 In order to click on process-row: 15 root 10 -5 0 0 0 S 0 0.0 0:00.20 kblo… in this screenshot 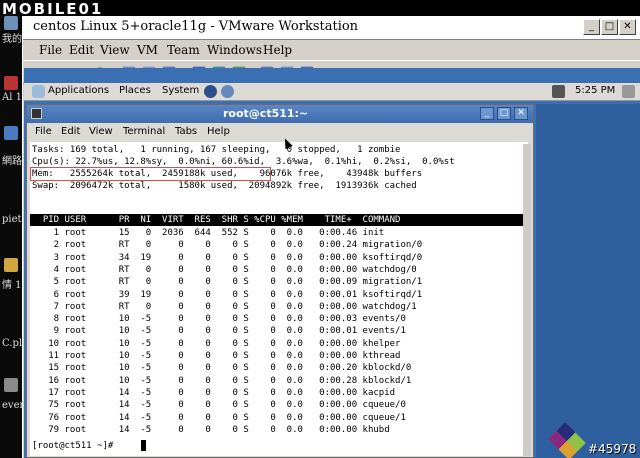, I will do `click(222, 368)`.